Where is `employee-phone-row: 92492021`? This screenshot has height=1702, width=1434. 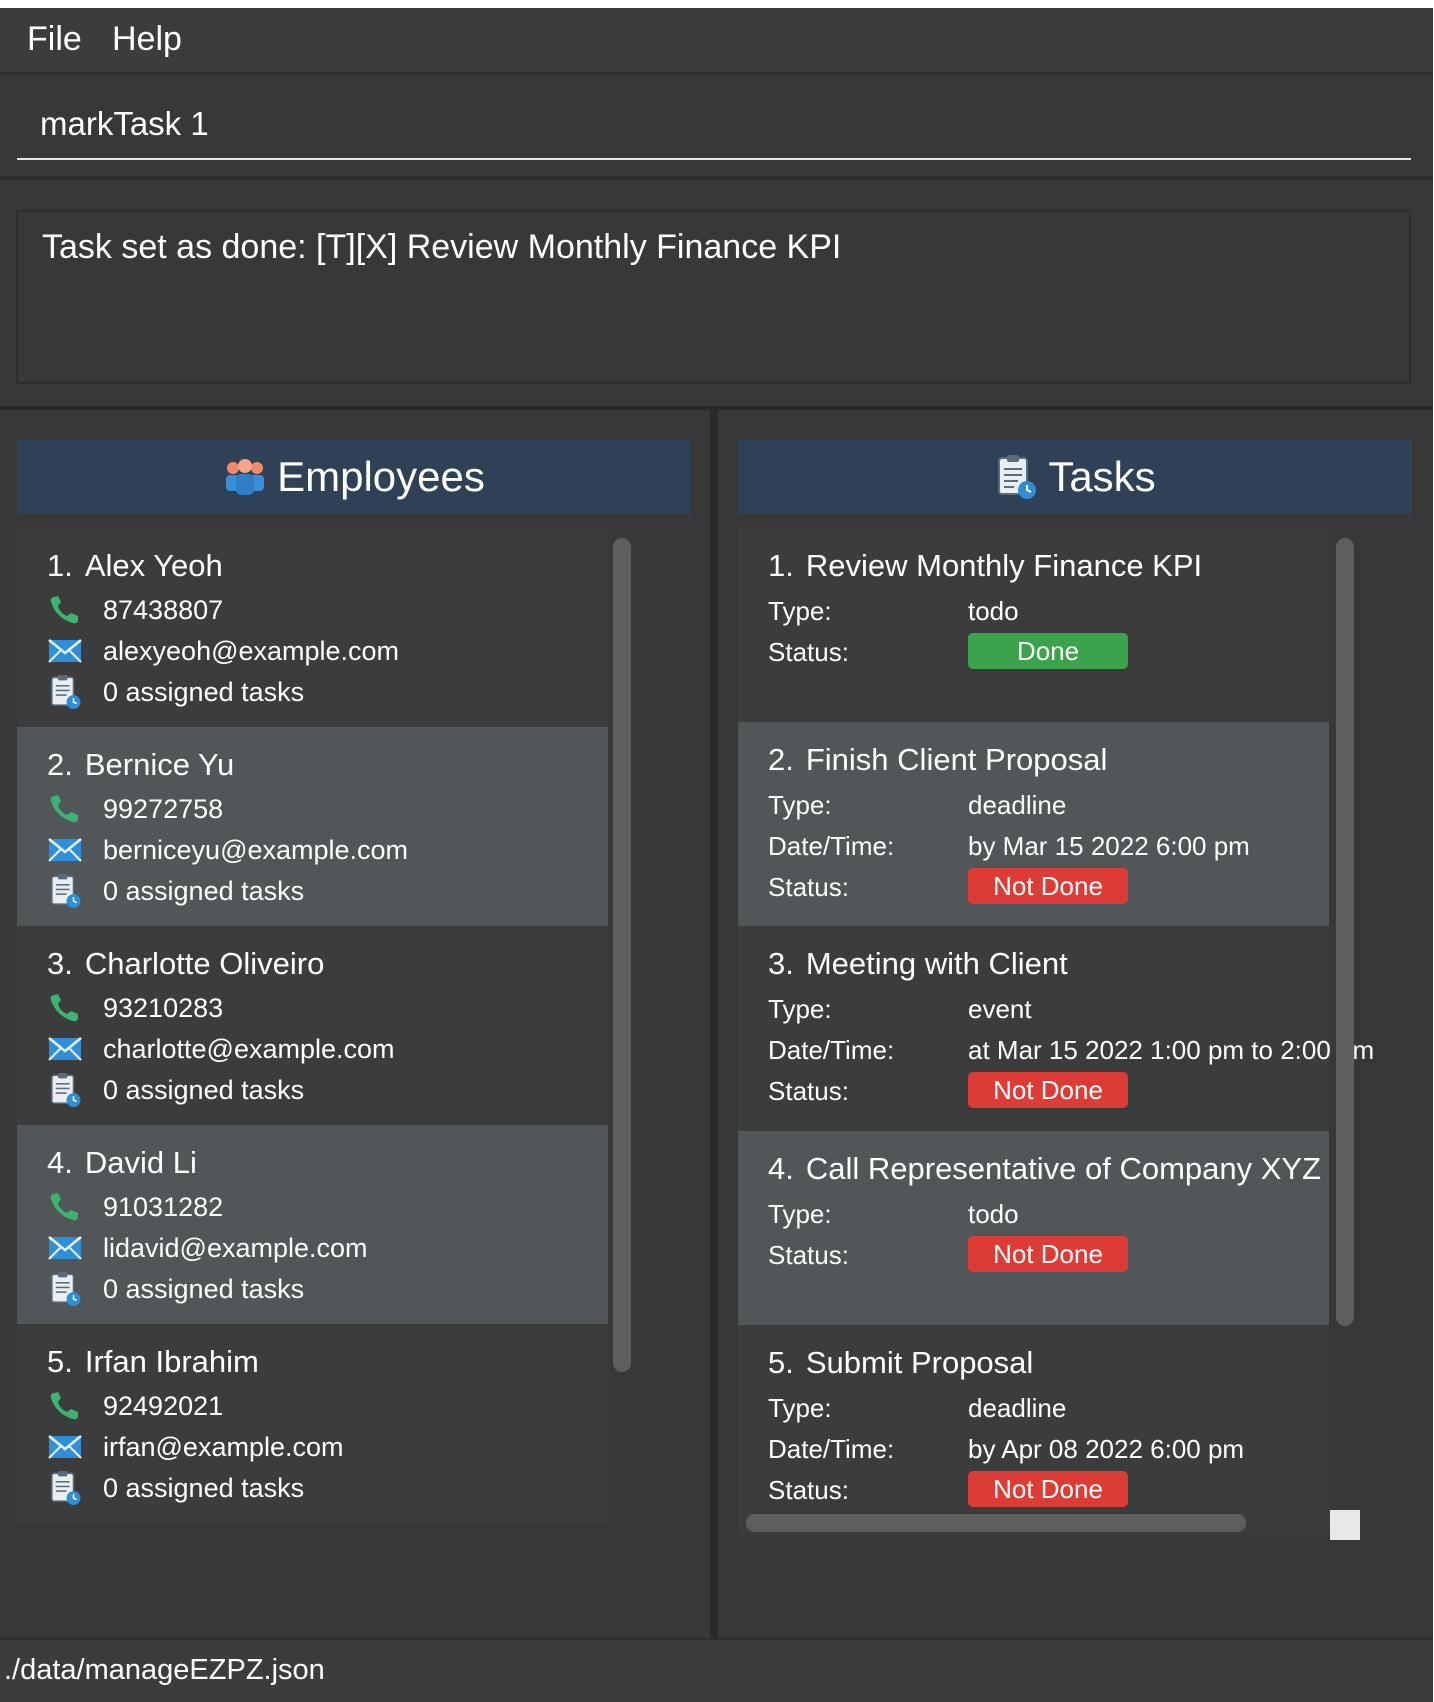
employee-phone-row: 92492021 is located at coordinates (135, 1406).